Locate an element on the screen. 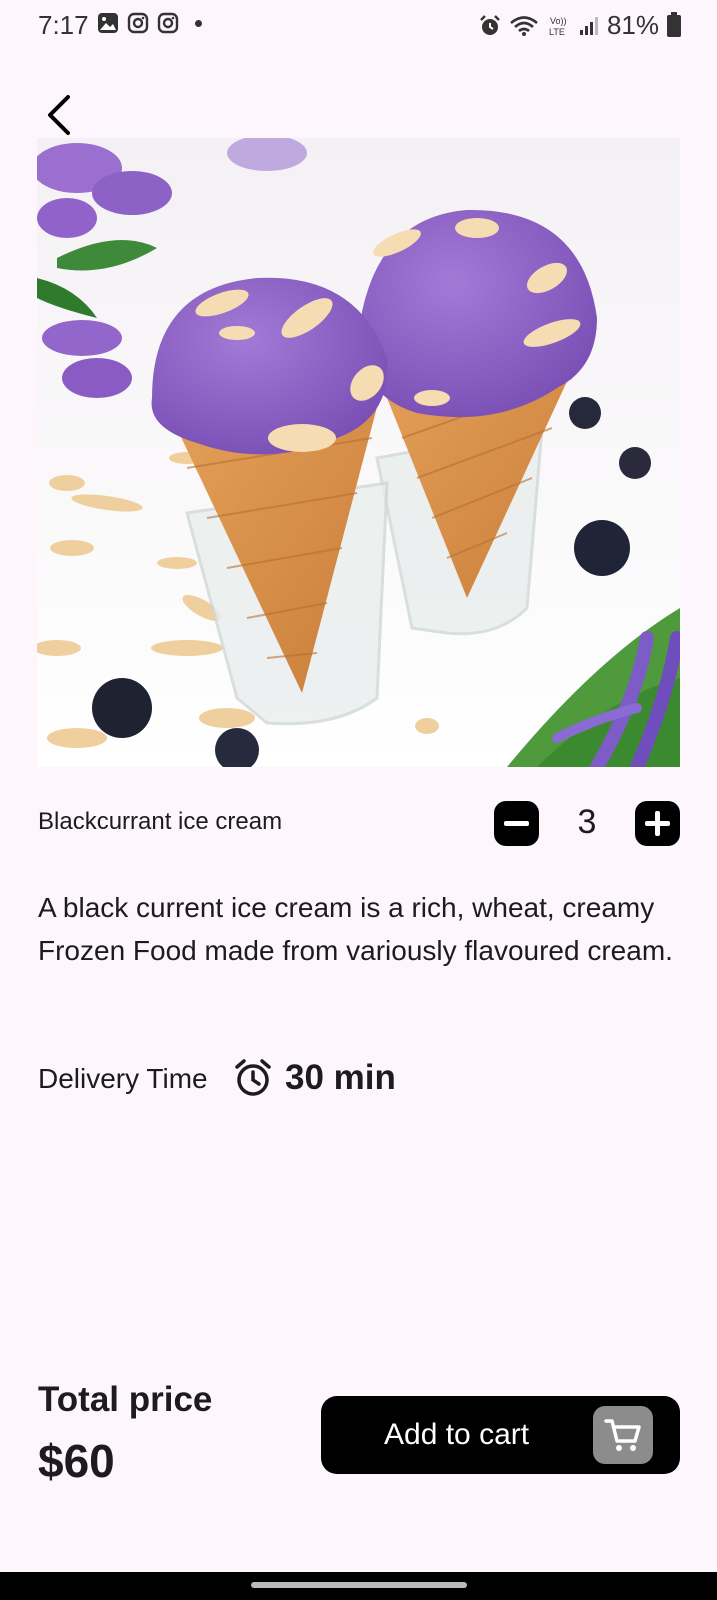 Image resolution: width=717 pixels, height=1600 pixels. add-to-cart-button: Add to cart is located at coordinates (500, 1435).